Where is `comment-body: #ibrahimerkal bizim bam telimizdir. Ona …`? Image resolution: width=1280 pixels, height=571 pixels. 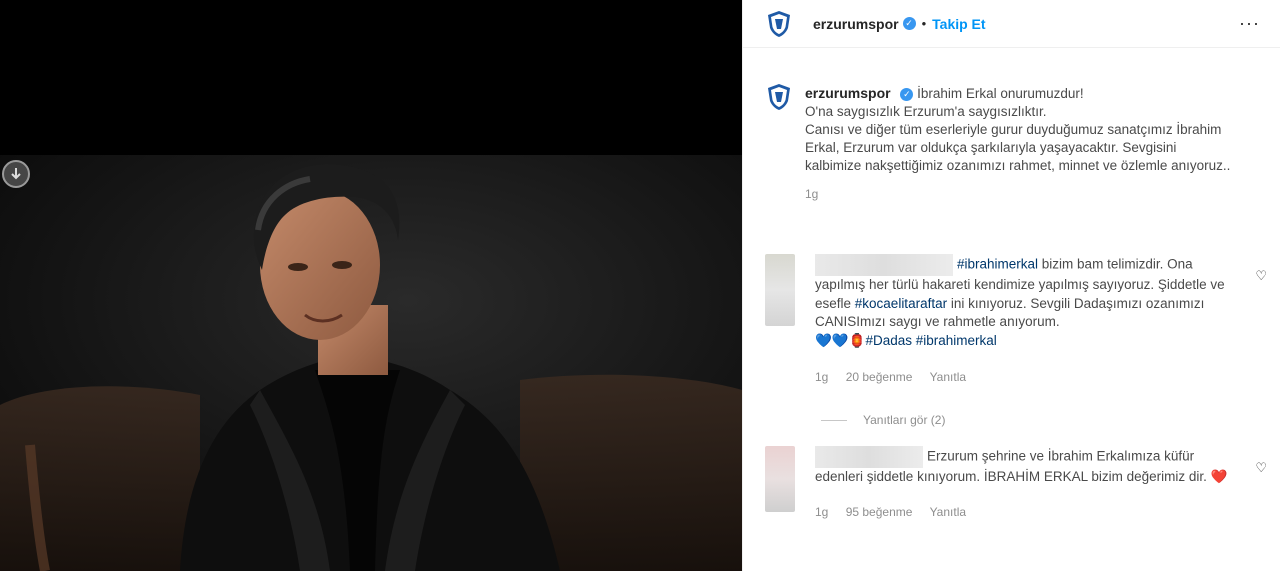 comment-body: #ibrahimerkal bizim bam telimizdir. Ona … is located at coordinates (1025, 320).